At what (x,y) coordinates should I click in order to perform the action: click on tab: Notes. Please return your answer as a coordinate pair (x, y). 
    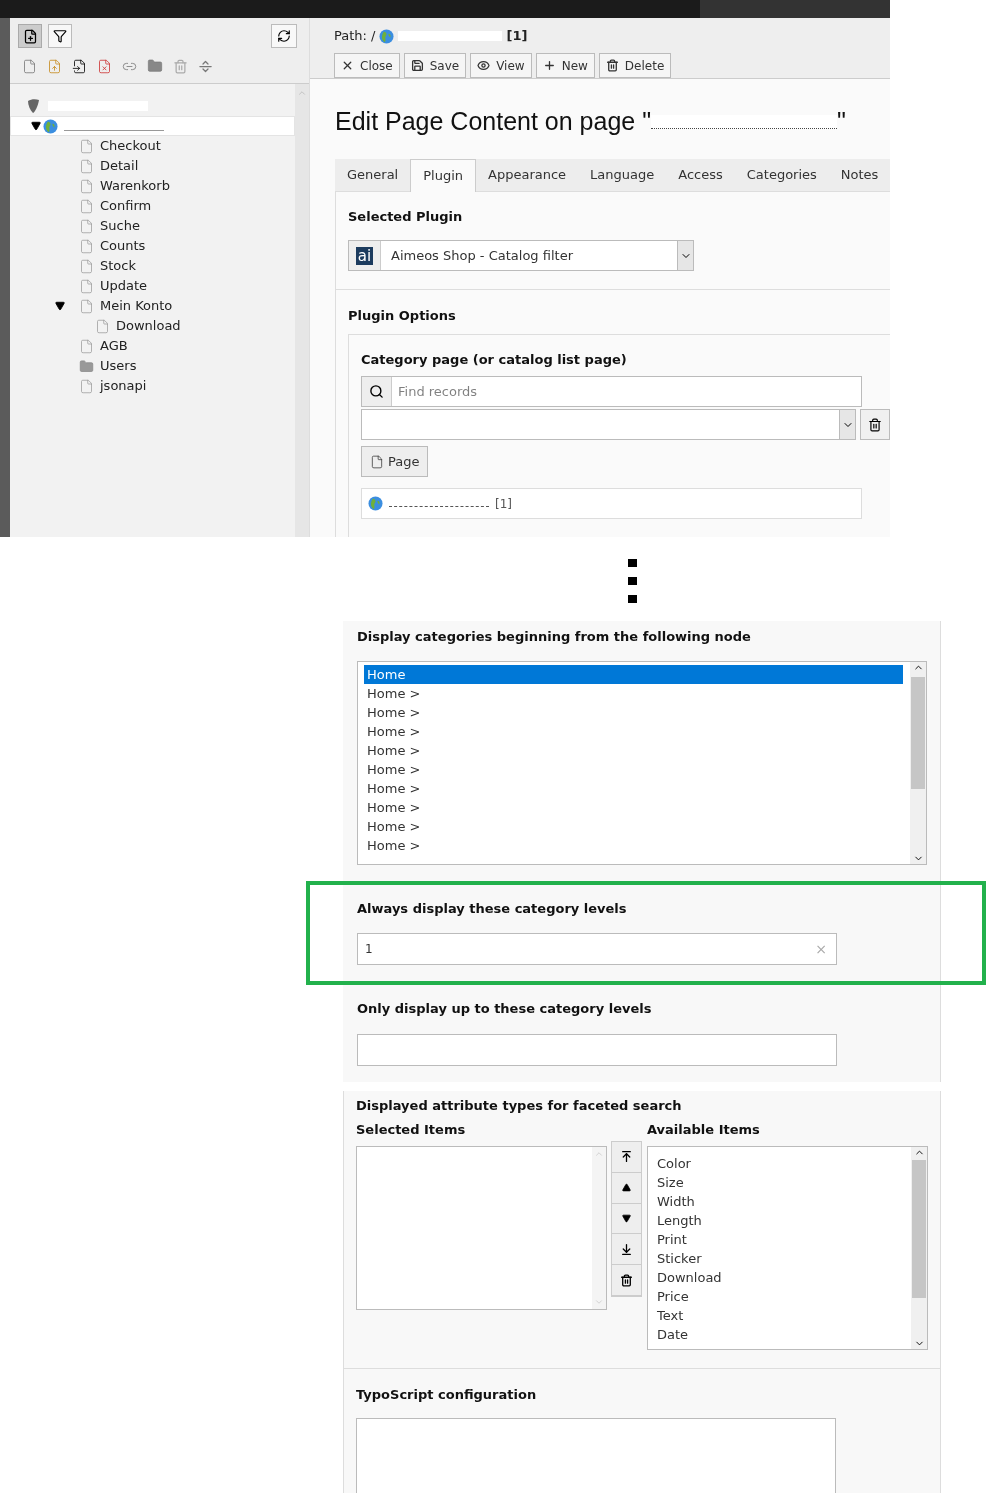
    Looking at the image, I should click on (859, 174).